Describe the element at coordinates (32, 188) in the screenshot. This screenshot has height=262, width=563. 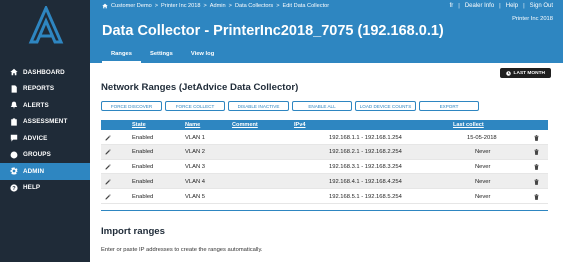
I see `sidebar-item-label: HELP` at that location.